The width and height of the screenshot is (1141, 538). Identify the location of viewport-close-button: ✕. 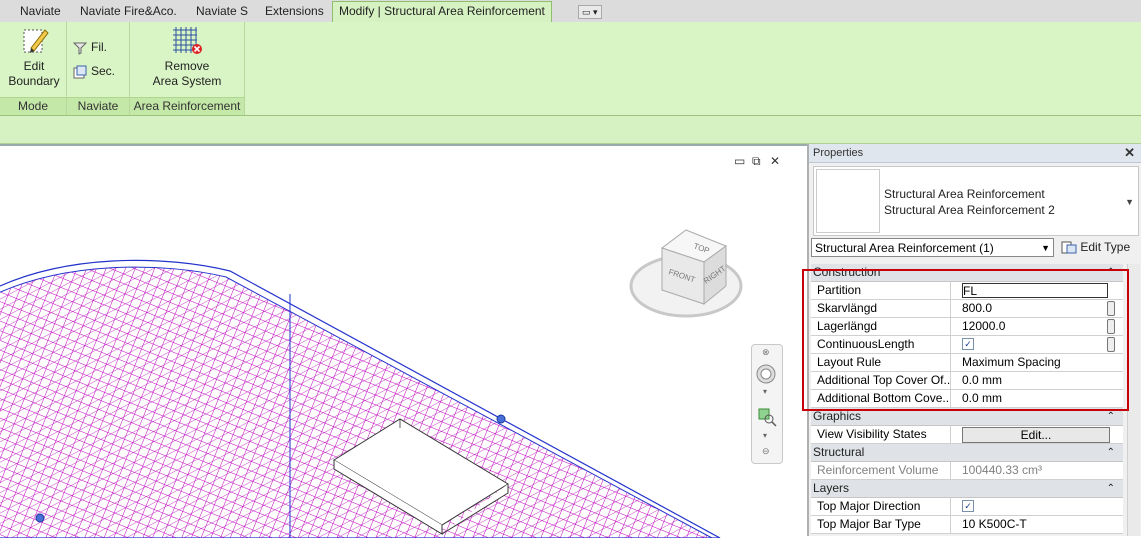
(775, 161).